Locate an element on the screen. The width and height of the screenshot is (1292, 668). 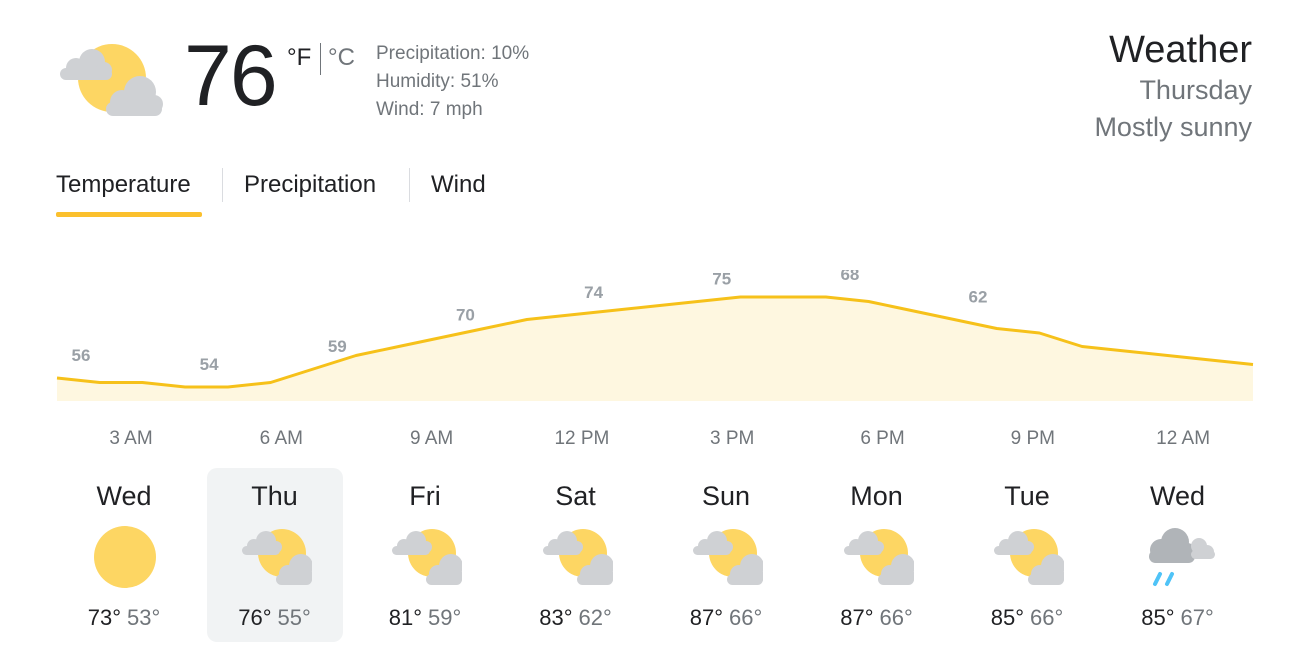
forecast-temps: 83° 62° is located at coordinates (576, 618).